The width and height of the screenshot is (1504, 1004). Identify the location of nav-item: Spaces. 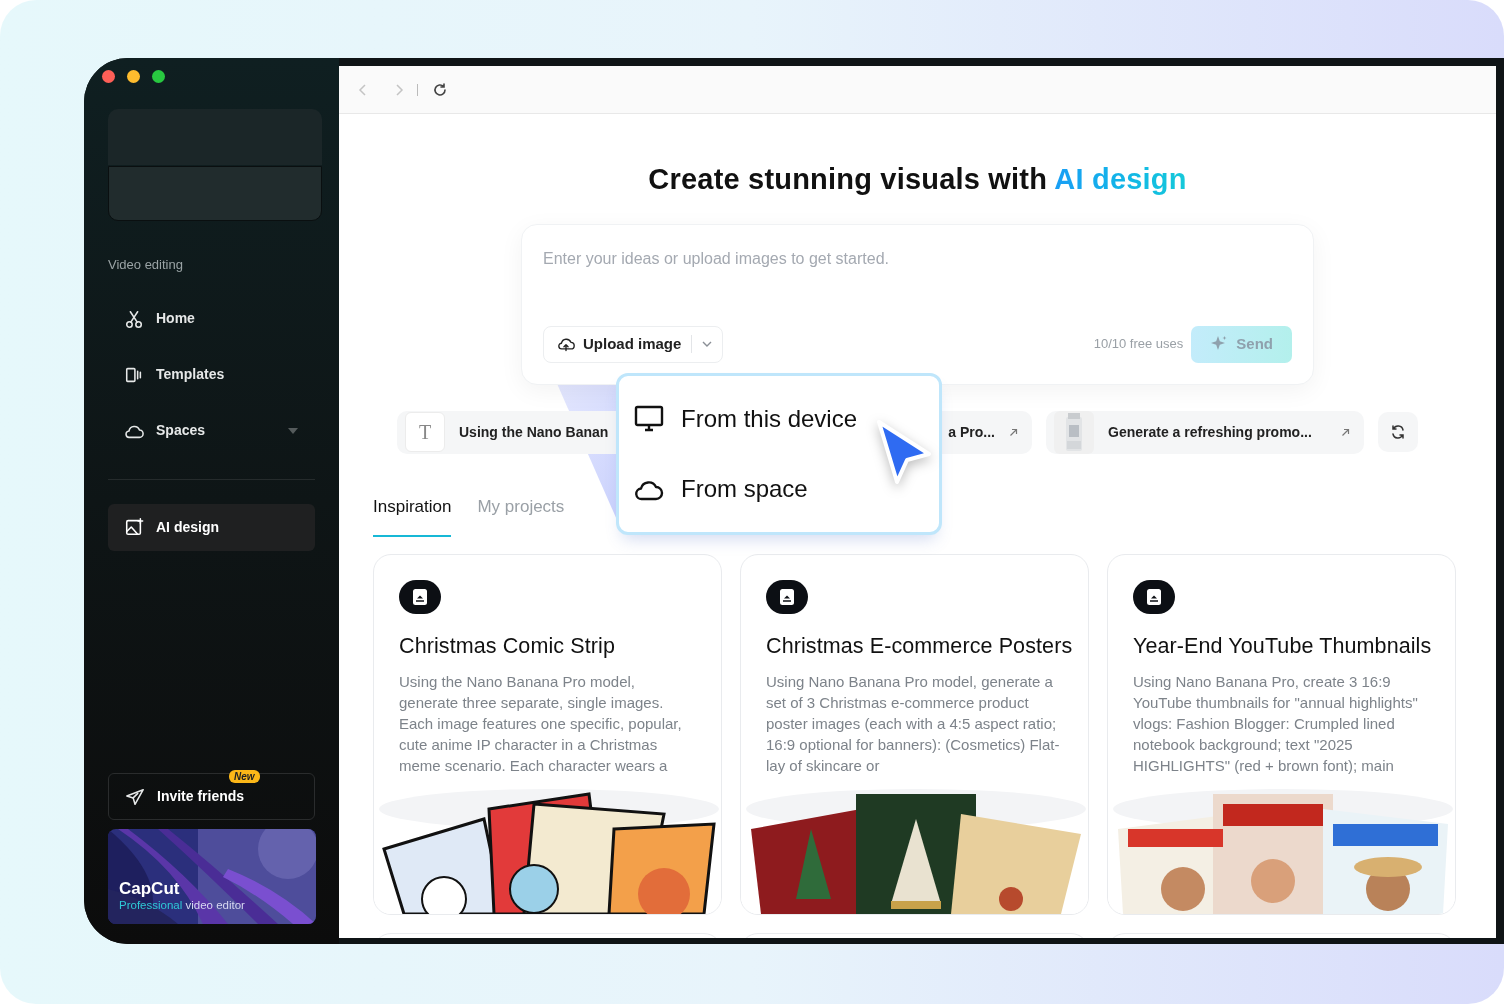
(211, 430).